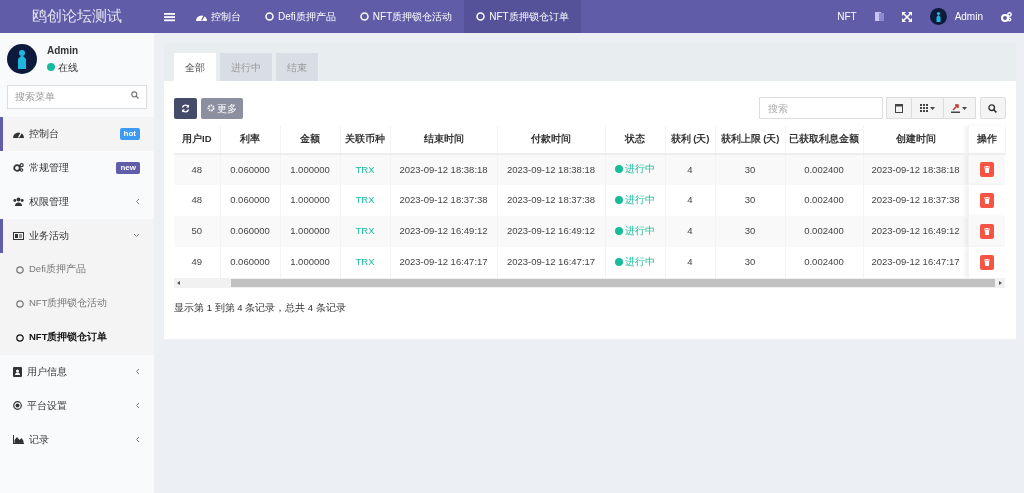 This screenshot has width=1024, height=493. Describe the element at coordinates (77, 337) in the screenshot. I see `sidebar-subitem: NFT质押锁仓订单` at that location.